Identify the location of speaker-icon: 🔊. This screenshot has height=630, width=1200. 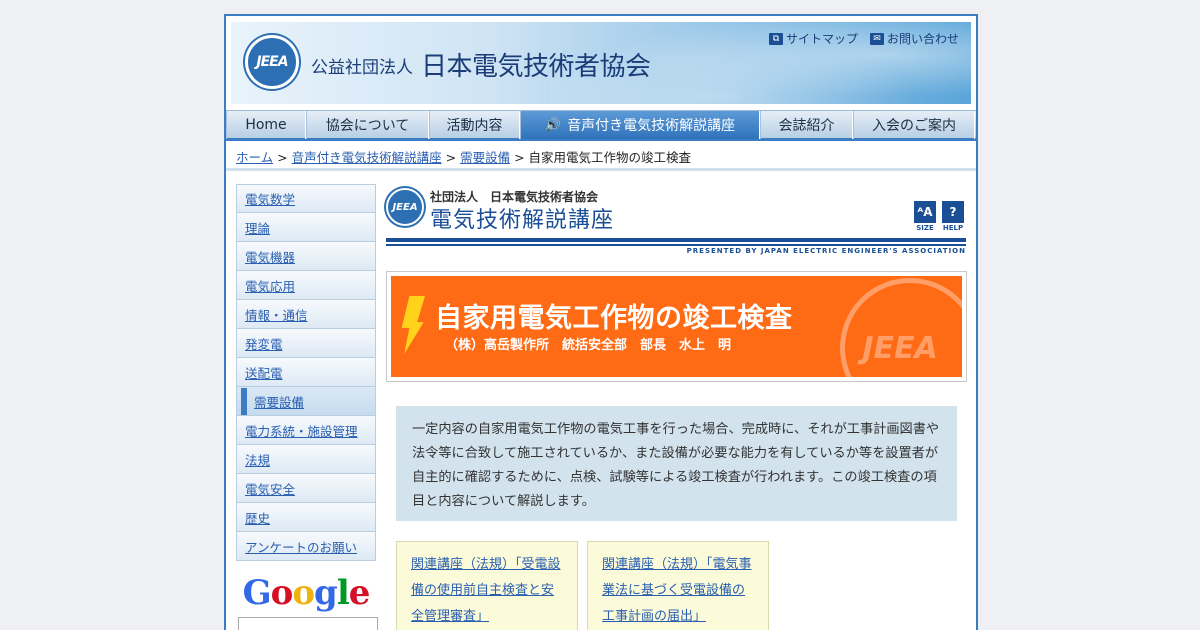
(553, 125).